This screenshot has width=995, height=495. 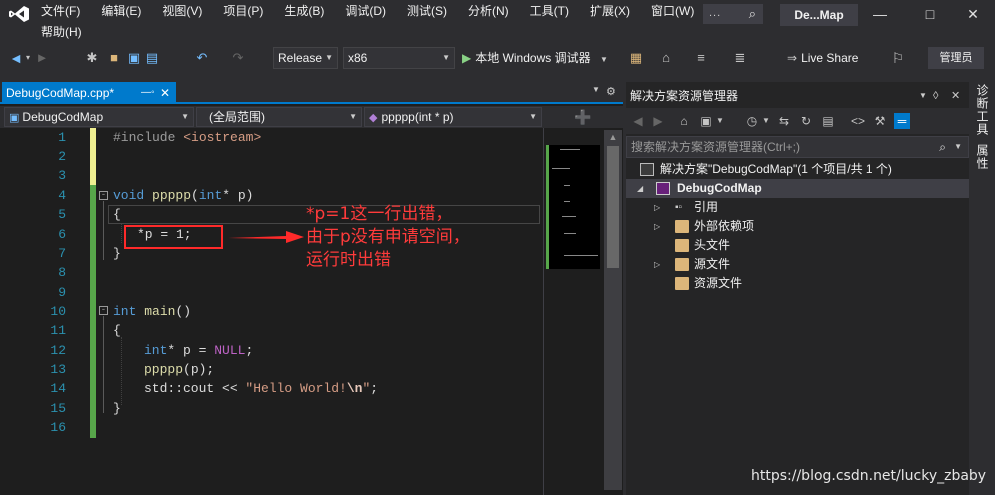 I want to click on nav-scope-select: (全局范围) ▼, so click(x=279, y=117).